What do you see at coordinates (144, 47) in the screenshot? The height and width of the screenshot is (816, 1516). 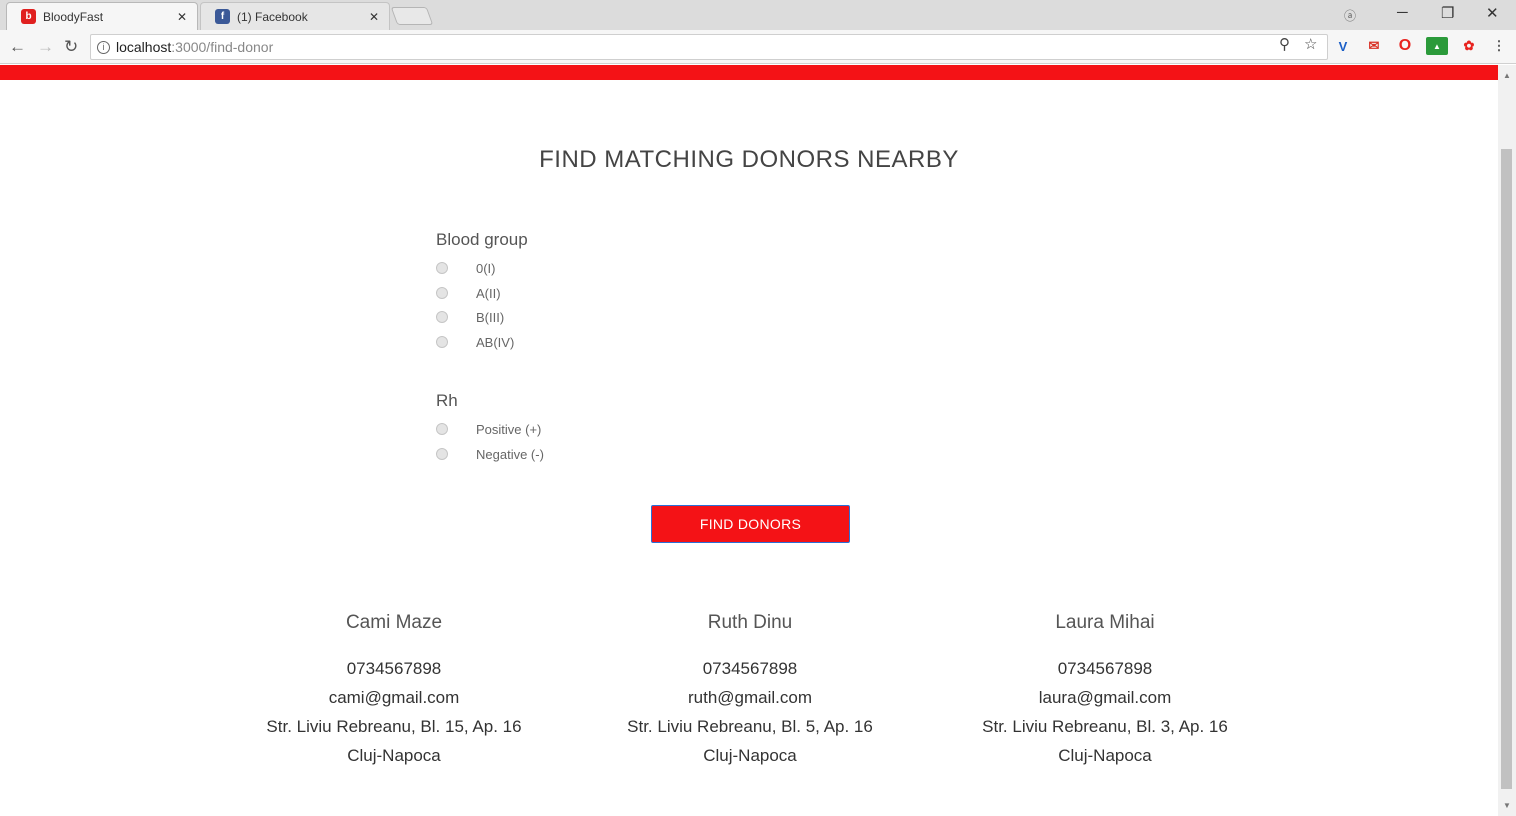 I see `url-host: localhost` at bounding box center [144, 47].